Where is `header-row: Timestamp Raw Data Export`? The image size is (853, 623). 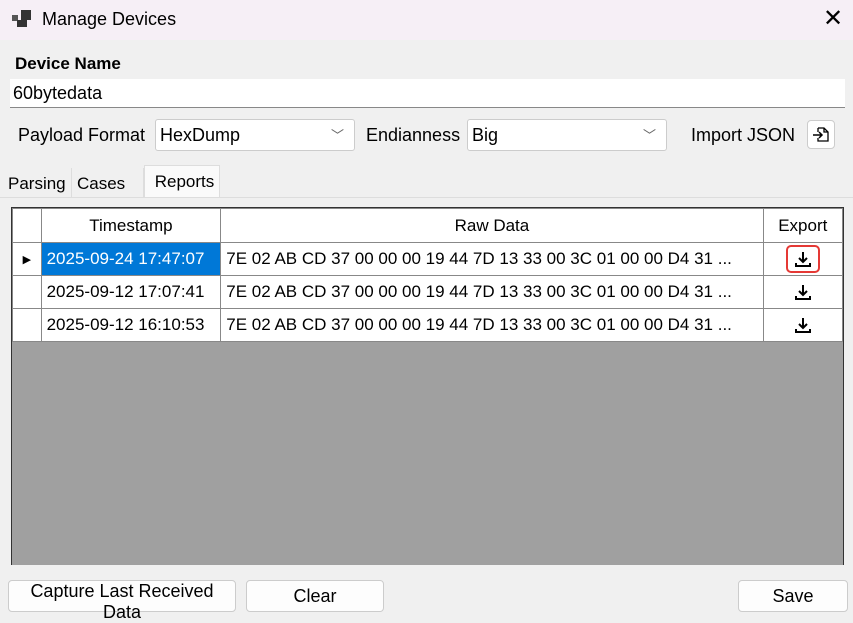
header-row: Timestamp Raw Data Export is located at coordinates (428, 225).